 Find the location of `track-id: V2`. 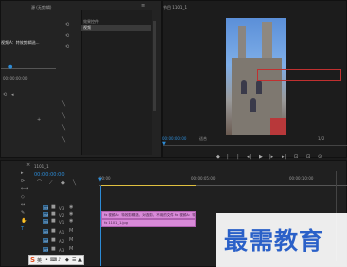

track-id: V2 is located at coordinates (62, 215).